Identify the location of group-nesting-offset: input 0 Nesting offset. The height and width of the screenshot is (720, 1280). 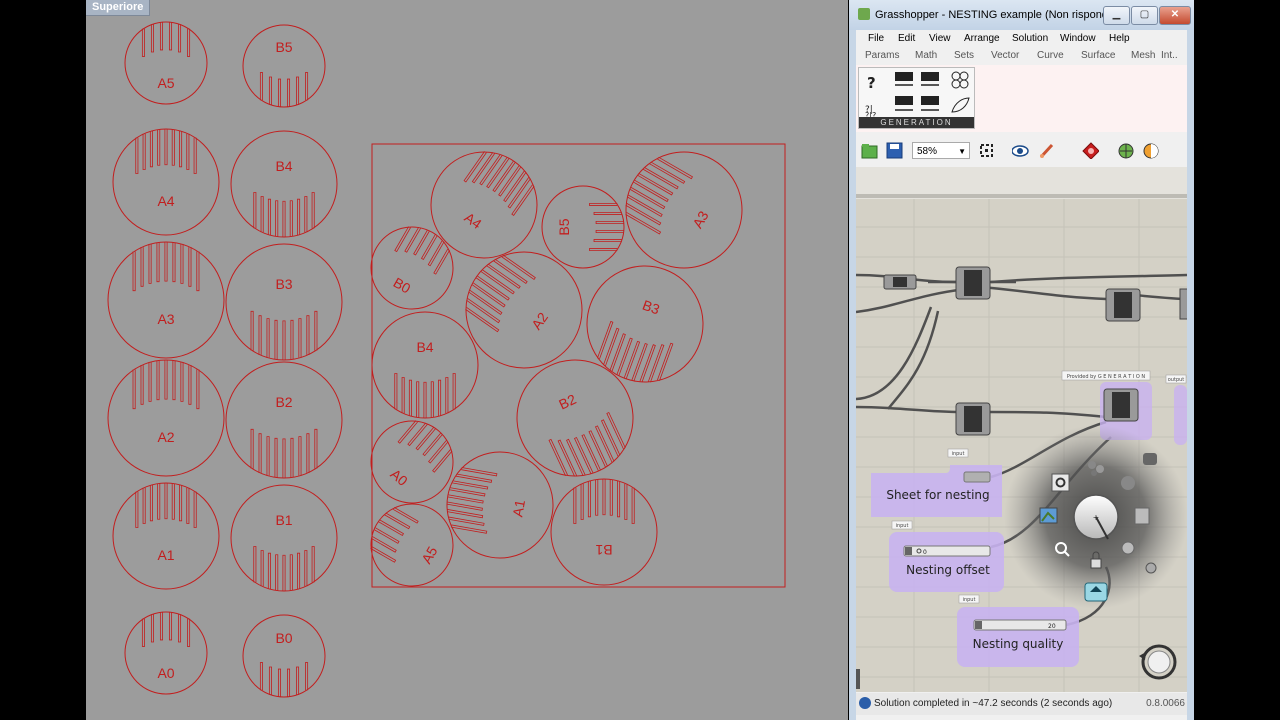
(946, 556).